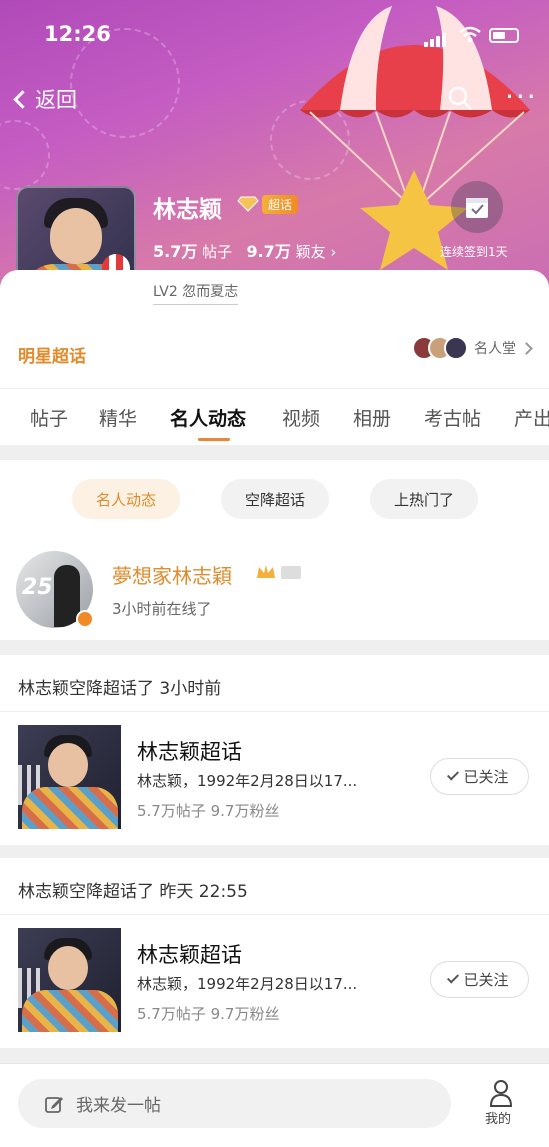 The height and width of the screenshot is (1147, 549). What do you see at coordinates (77, 34) in the screenshot?
I see `status-time: 12:26` at bounding box center [77, 34].